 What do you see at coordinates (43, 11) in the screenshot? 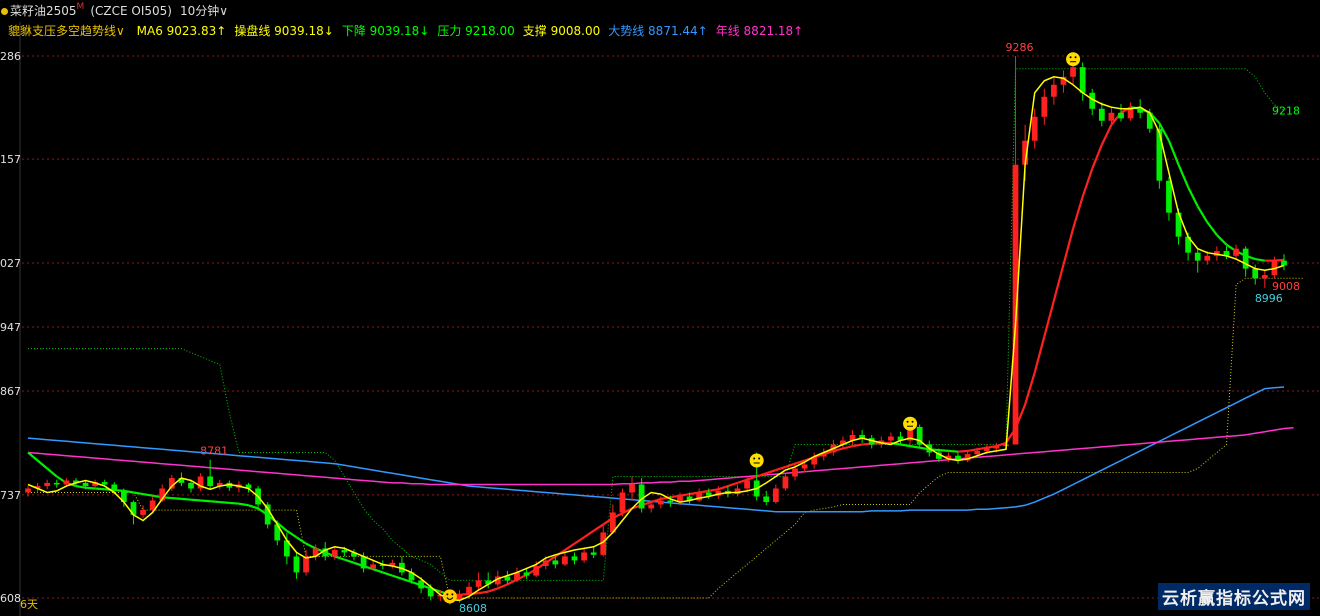
I see `symbol-name: 菜籽油2505` at bounding box center [43, 11].